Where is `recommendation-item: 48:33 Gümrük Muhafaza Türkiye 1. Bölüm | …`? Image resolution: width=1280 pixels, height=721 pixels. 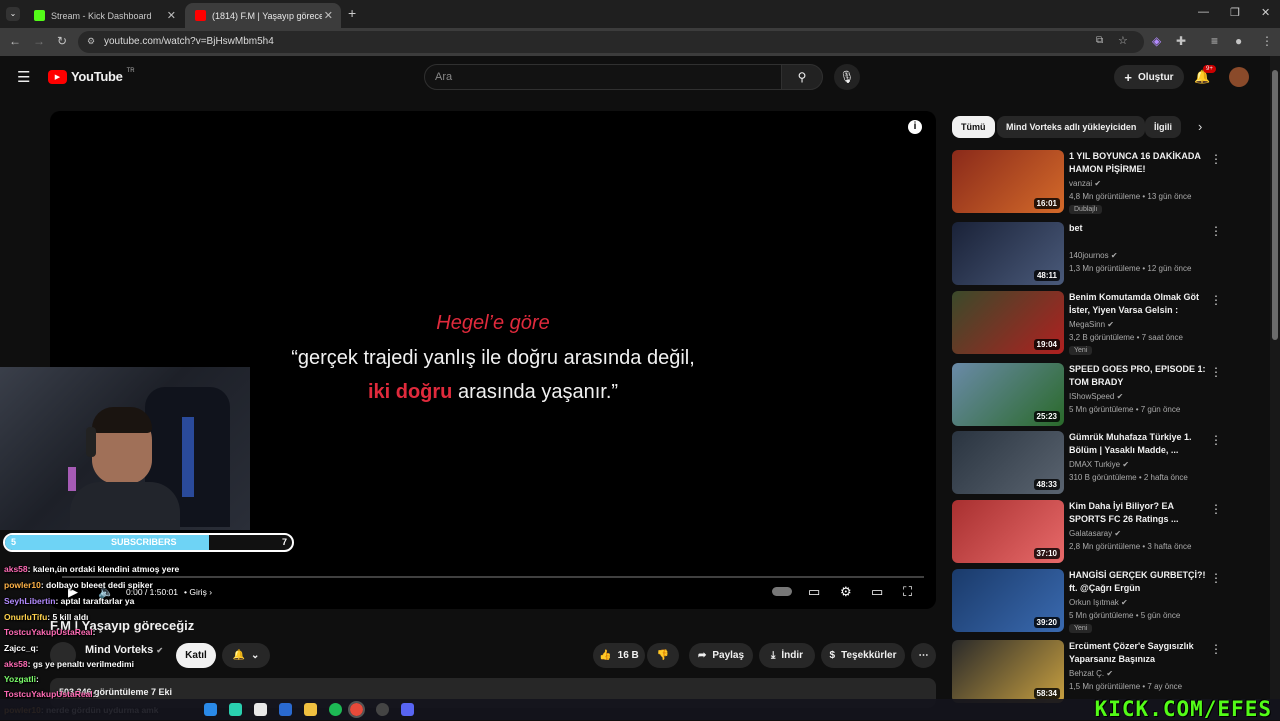
recommendation-item: 48:33 Gümrük Muhafaza Türkiye 1. Bölüm | … is located at coordinates (1087, 463).